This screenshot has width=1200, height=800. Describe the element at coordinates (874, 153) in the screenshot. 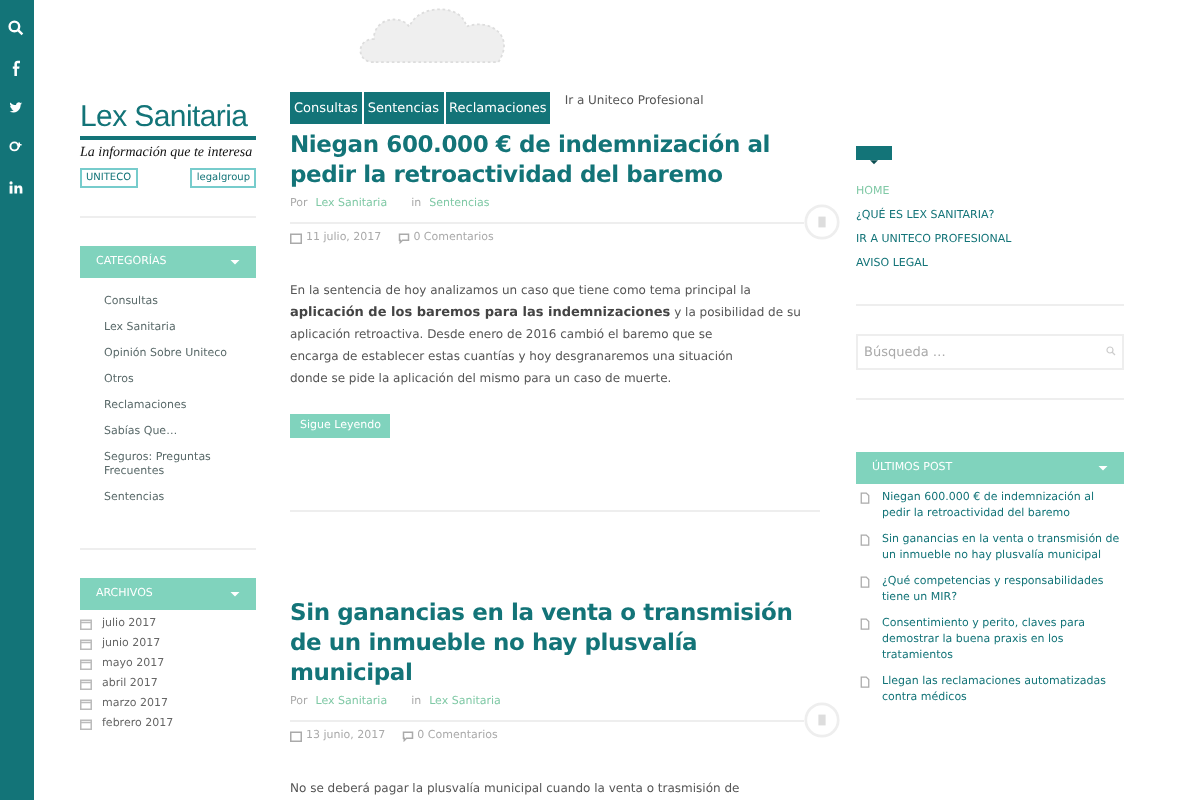

I see `menu-toggle-button` at that location.